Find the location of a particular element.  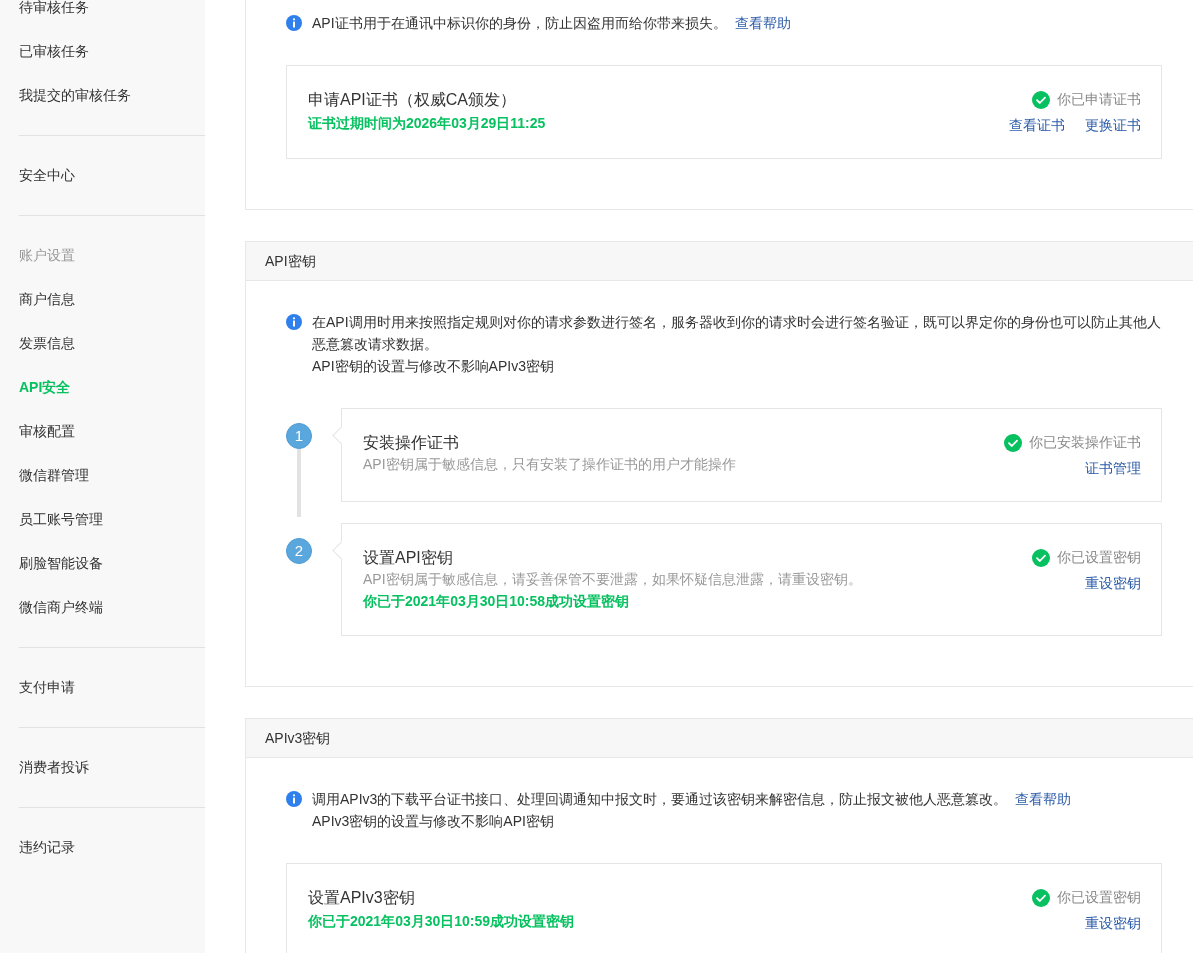

sidebar-item: 违约记录 is located at coordinates (47, 847).